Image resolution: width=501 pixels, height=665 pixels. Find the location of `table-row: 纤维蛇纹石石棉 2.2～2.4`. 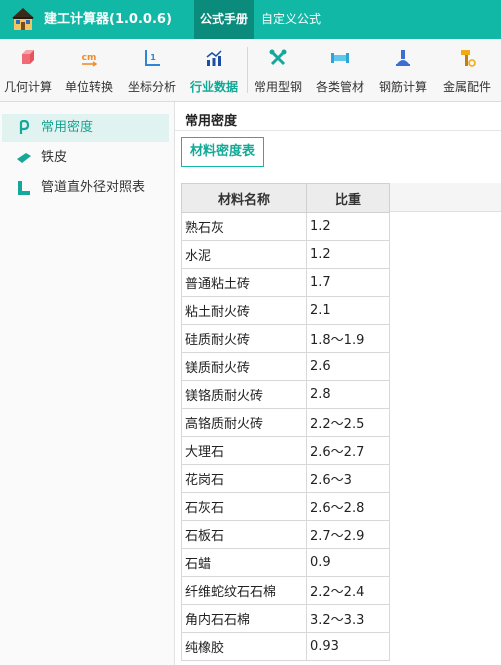

table-row: 纤维蛇纹石石棉 2.2～2.4 is located at coordinates (285, 590).